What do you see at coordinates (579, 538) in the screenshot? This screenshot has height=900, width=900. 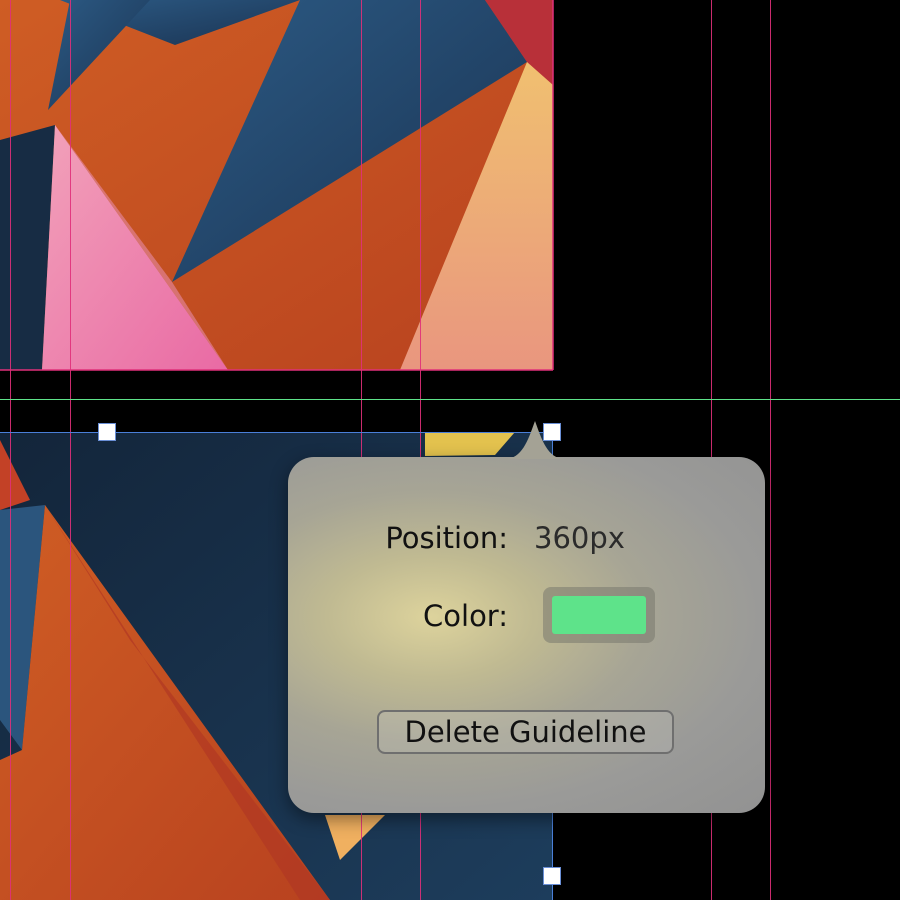 I see `position-value: 360px` at bounding box center [579, 538].